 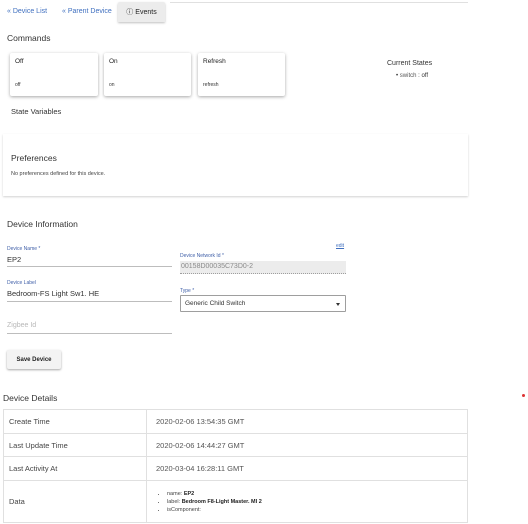 I want to click on preferences-title: Preferences, so click(x=34, y=158).